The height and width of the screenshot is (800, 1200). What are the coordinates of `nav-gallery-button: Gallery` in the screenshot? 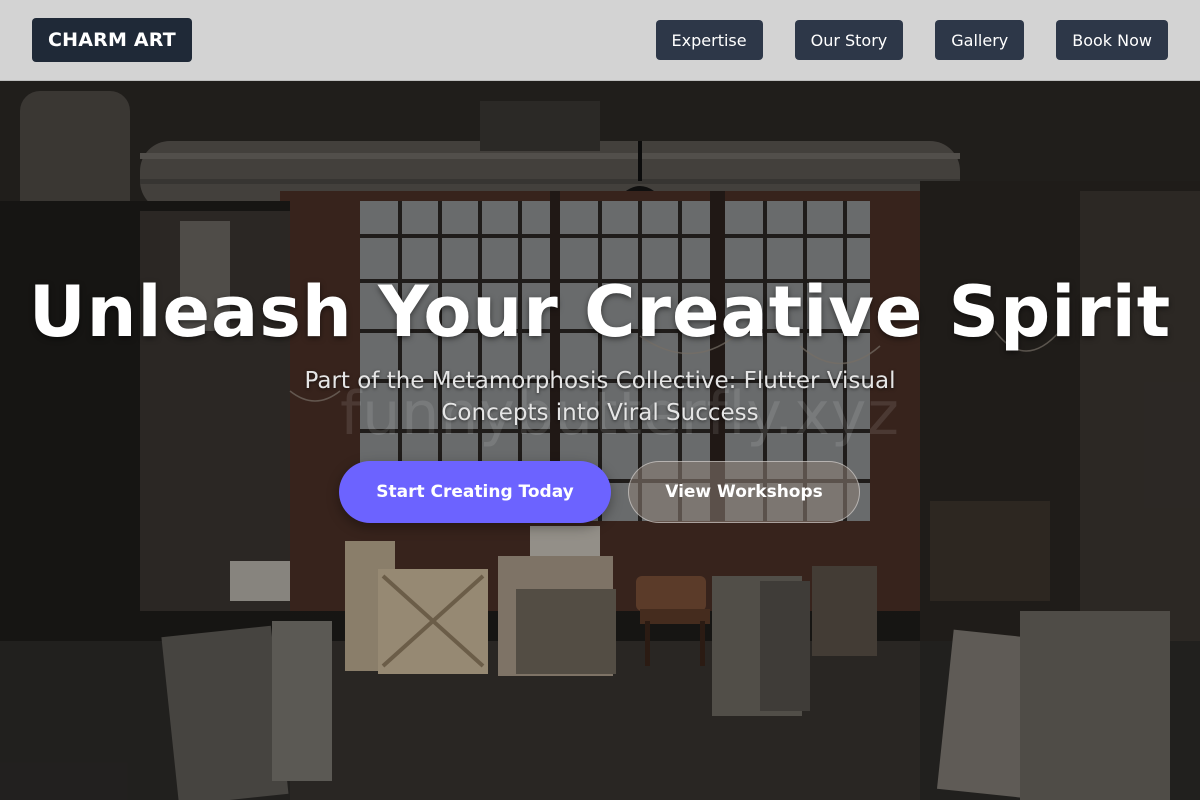 It's located at (980, 40).